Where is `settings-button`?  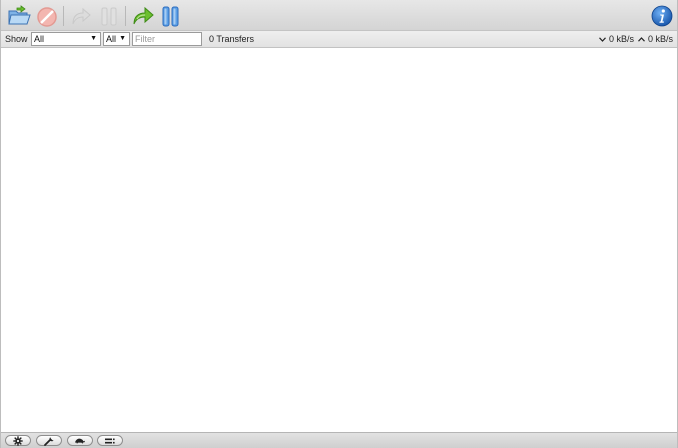 settings-button is located at coordinates (18, 440).